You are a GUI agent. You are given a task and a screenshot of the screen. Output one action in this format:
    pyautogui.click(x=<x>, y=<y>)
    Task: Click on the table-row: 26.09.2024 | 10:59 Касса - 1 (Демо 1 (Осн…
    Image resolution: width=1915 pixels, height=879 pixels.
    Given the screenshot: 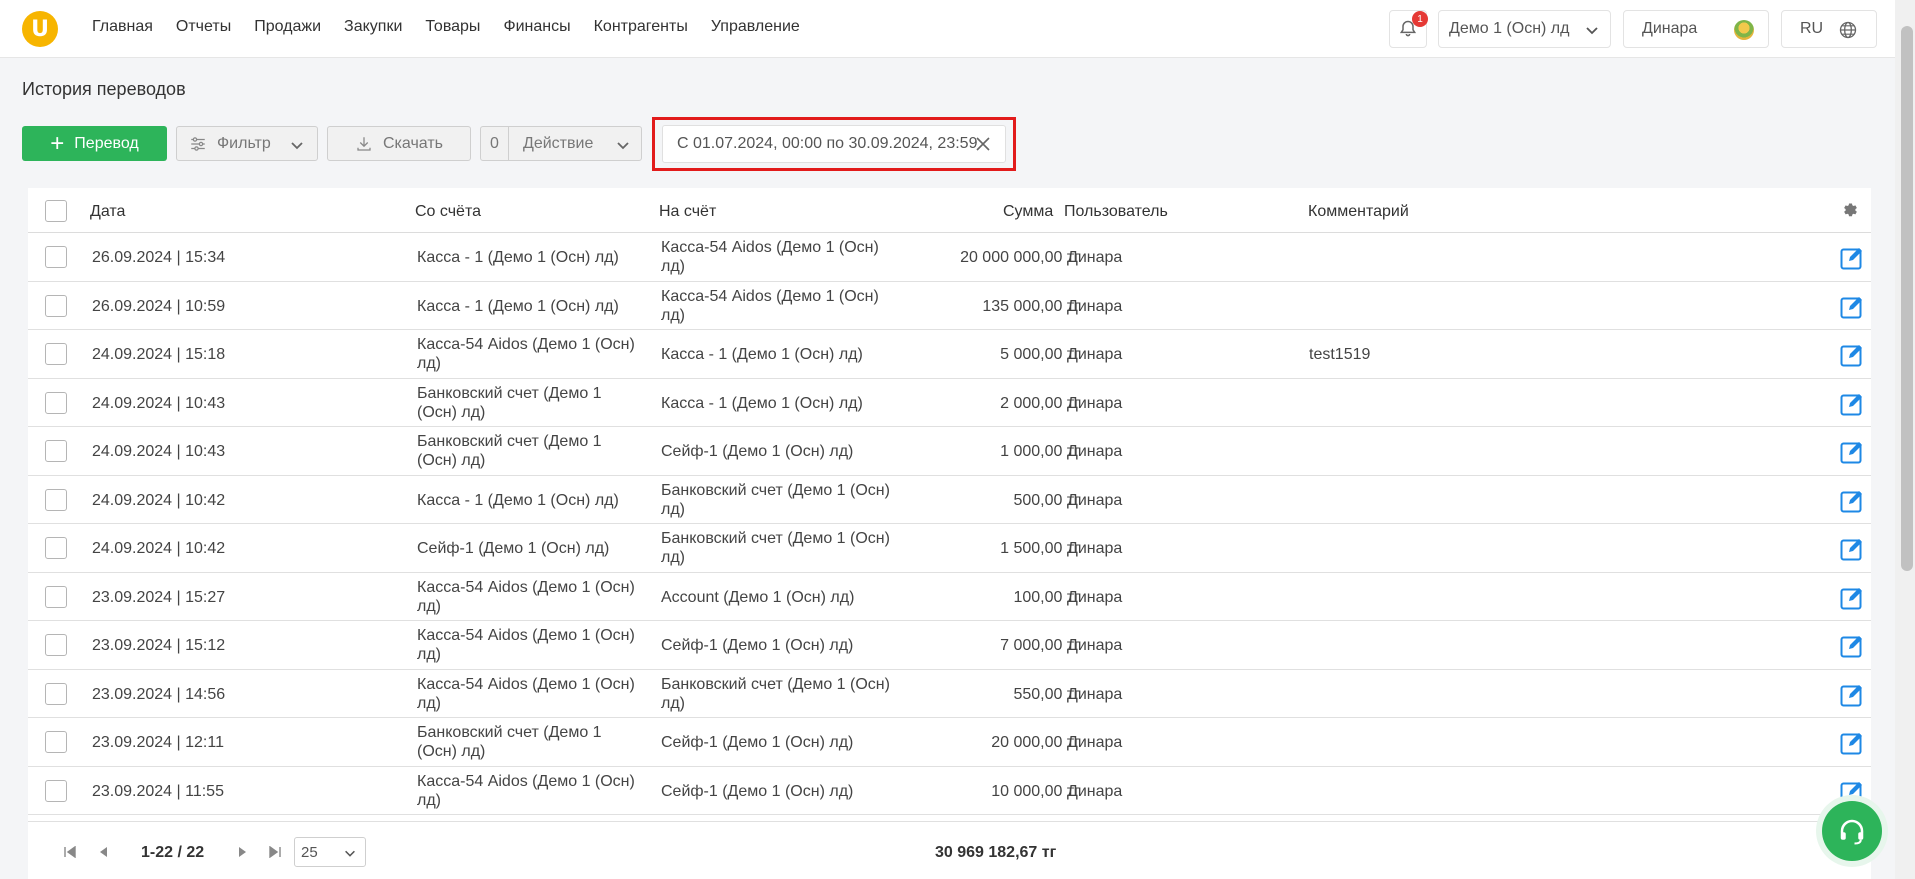 What is the action you would take?
    pyautogui.click(x=949, y=306)
    